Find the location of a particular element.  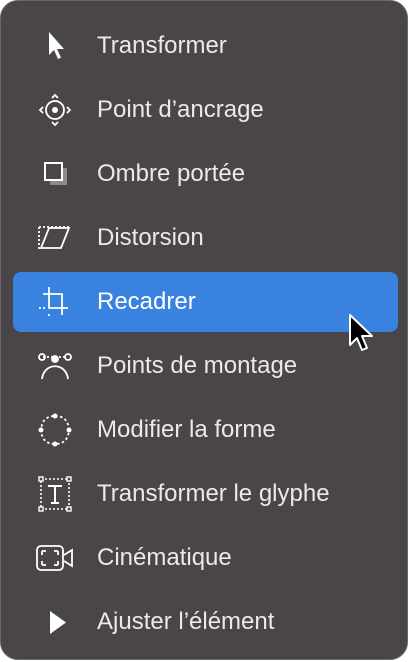

menu-item-distort: Distorsion is located at coordinates (205, 238).